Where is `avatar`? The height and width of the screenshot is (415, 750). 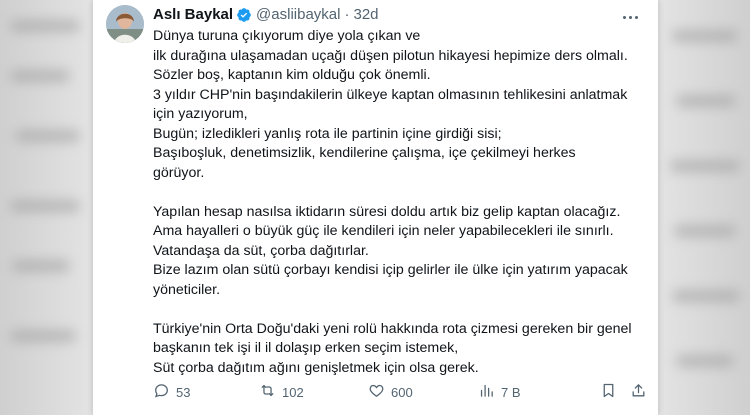
avatar is located at coordinates (125, 24).